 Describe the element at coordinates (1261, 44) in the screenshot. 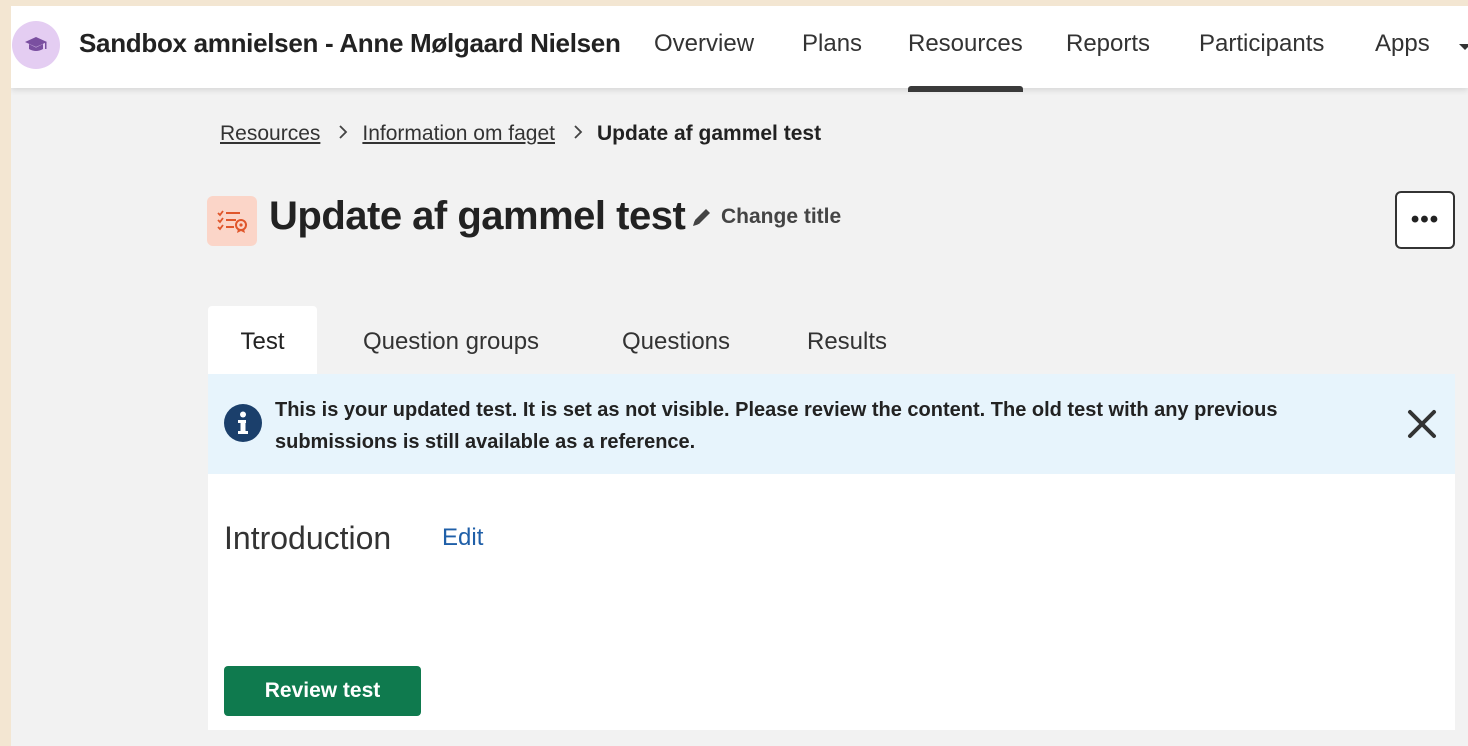

I see `nav-participants: Participants` at that location.